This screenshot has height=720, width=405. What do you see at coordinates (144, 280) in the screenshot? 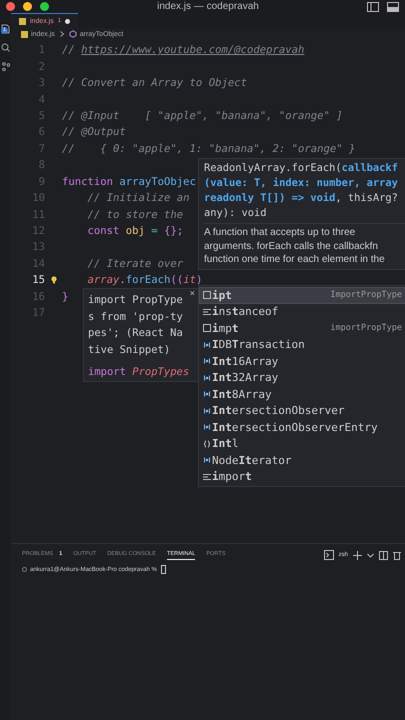
I see `code-line: array.forEach((it)` at bounding box center [144, 280].